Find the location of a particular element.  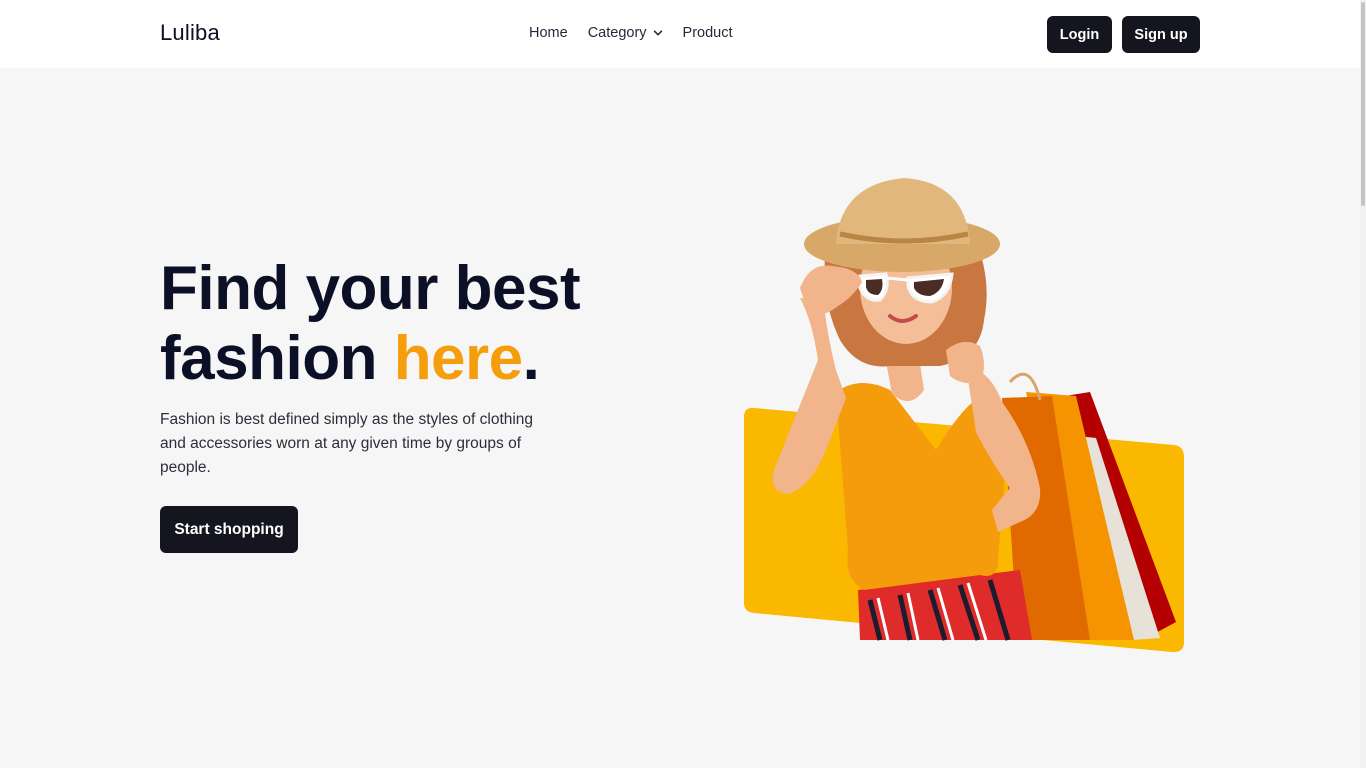

signup-button: Sign up is located at coordinates (1161, 34).